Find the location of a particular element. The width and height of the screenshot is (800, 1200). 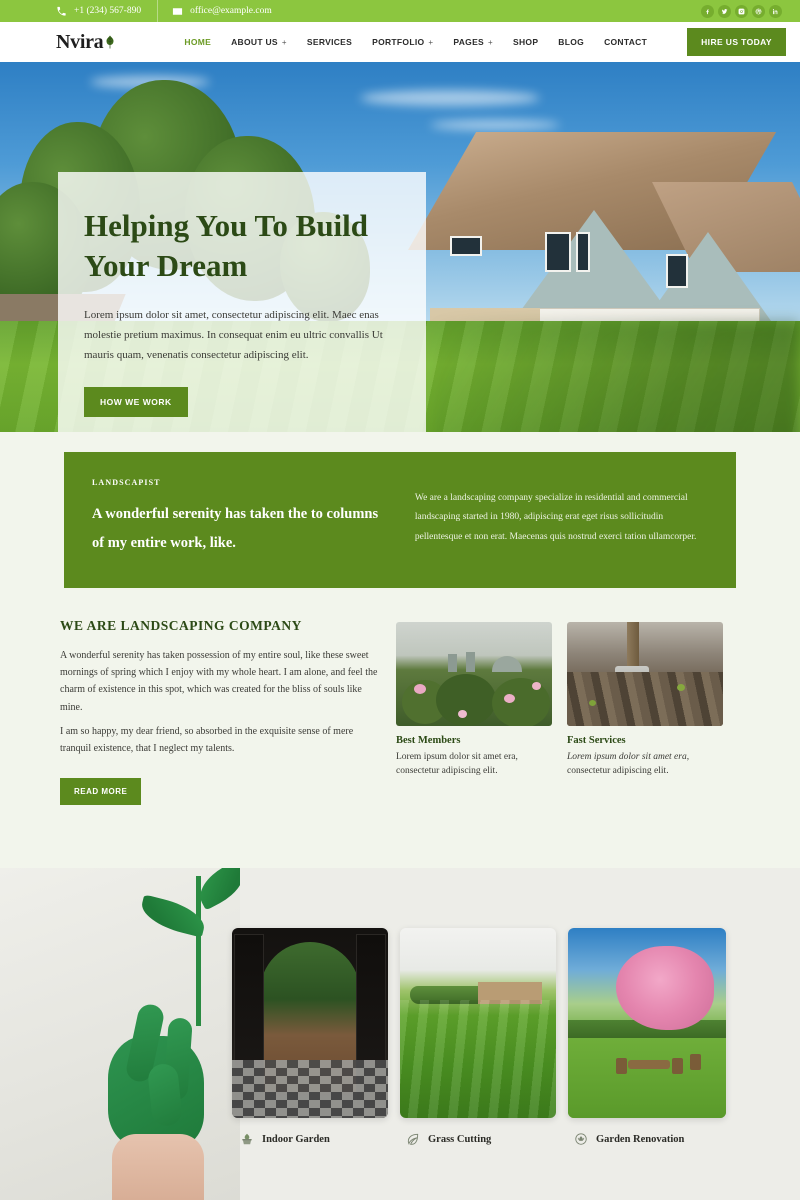

nav-item-home: HOME is located at coordinates (197, 42).